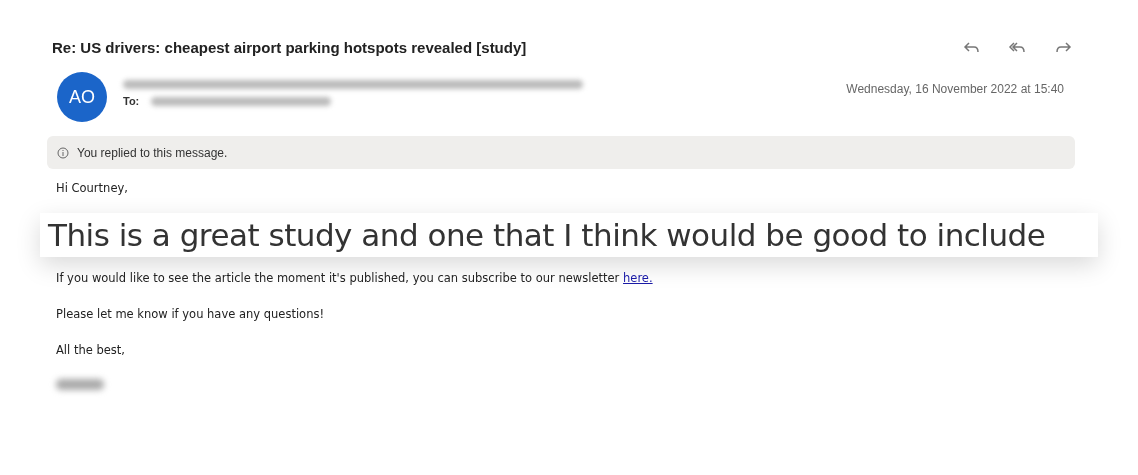 This screenshot has width=1138, height=475. I want to click on to-label: To:, so click(131, 101).